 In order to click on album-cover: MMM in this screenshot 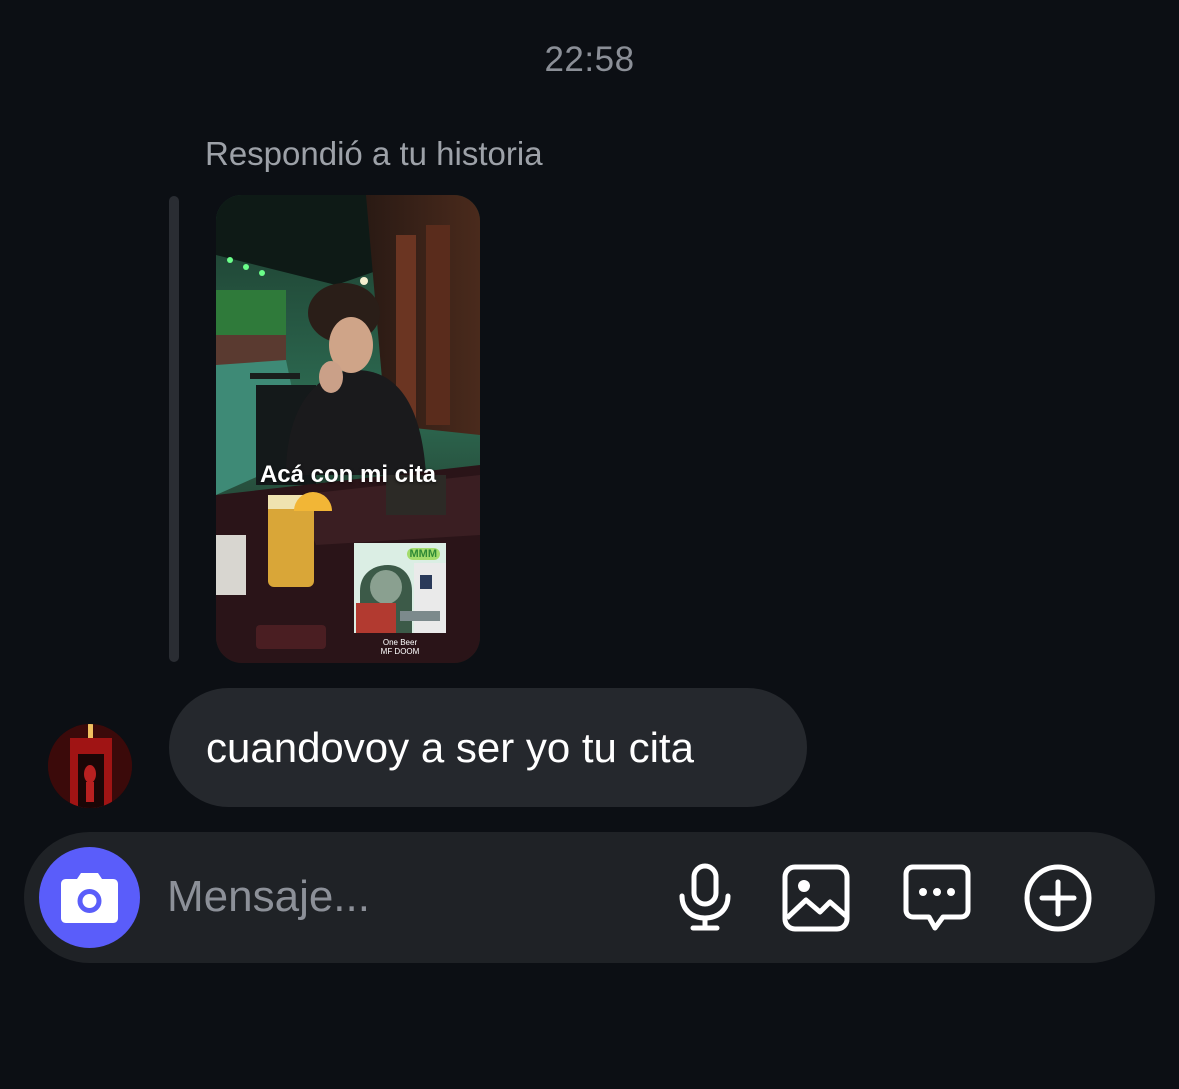, I will do `click(400, 588)`.